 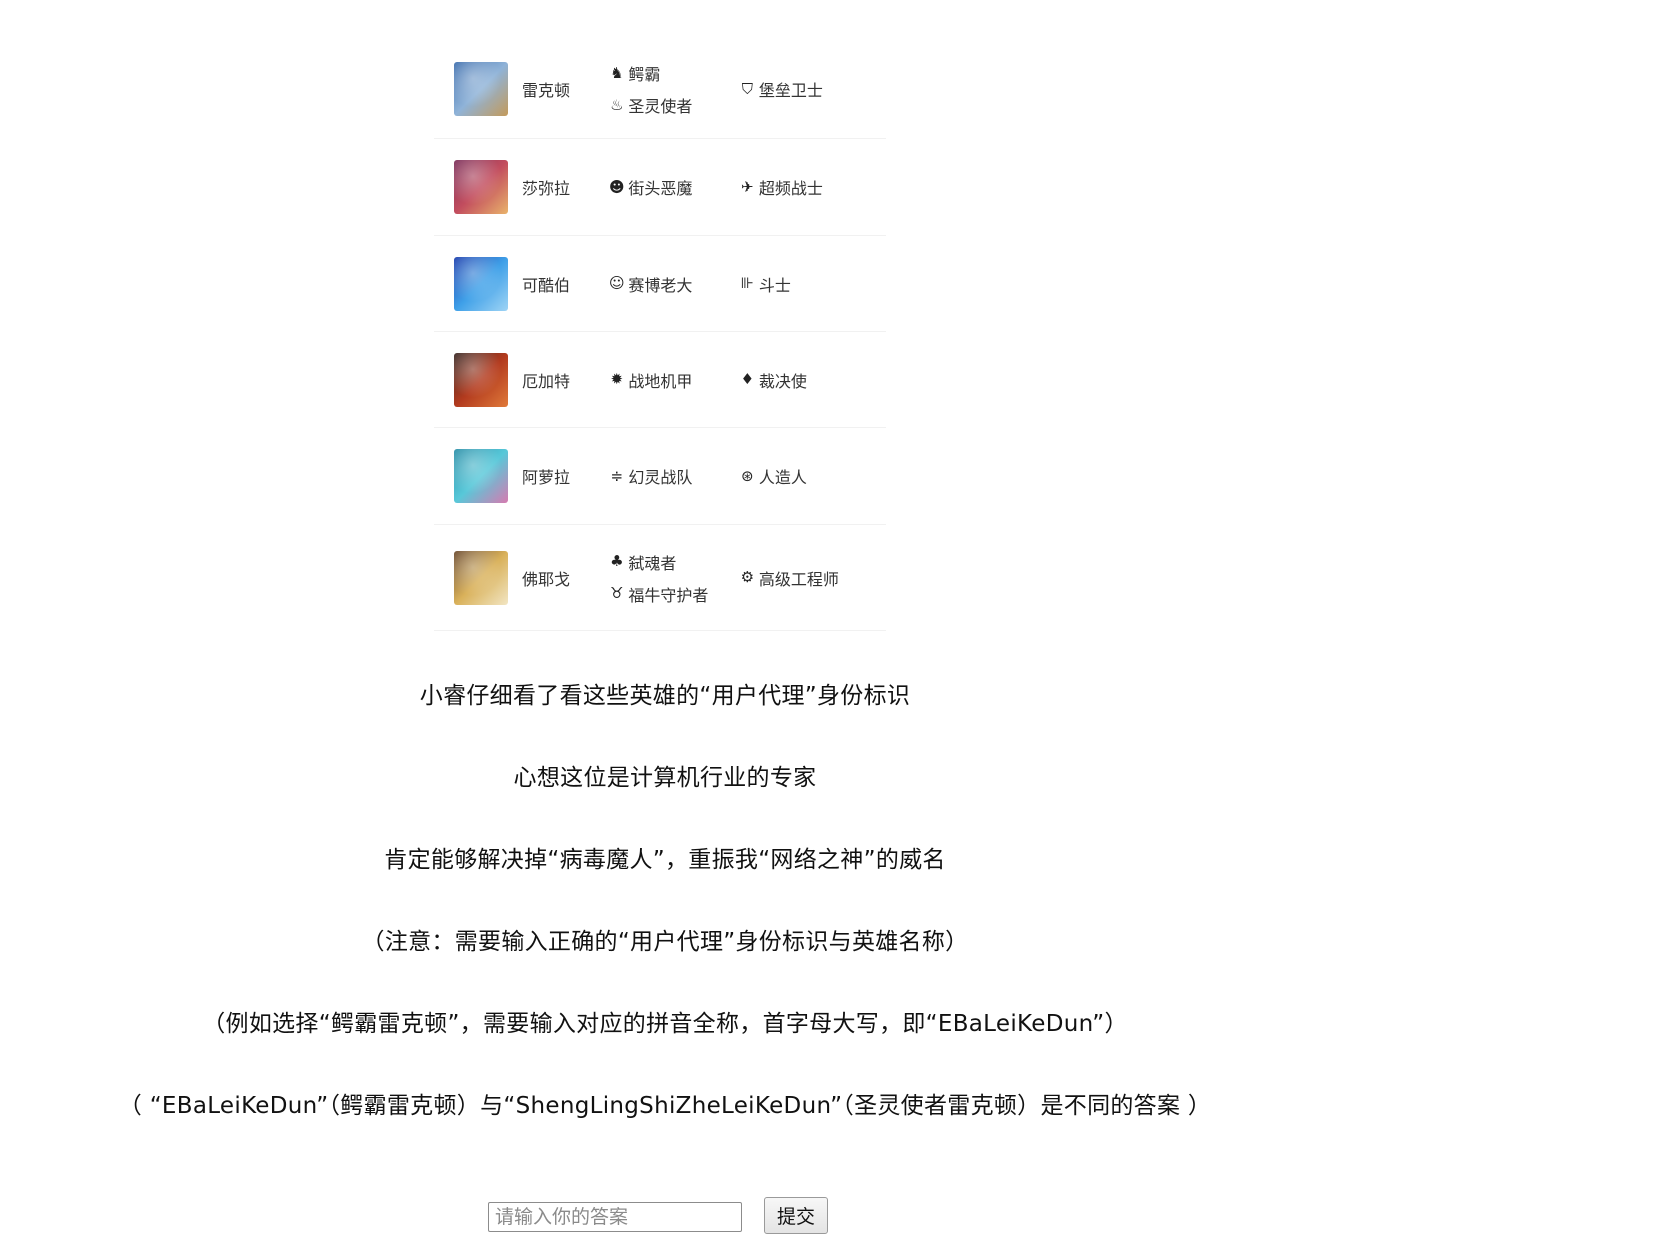 I want to click on origin-traits: ≑ 幻灵战队, so click(x=673, y=476).